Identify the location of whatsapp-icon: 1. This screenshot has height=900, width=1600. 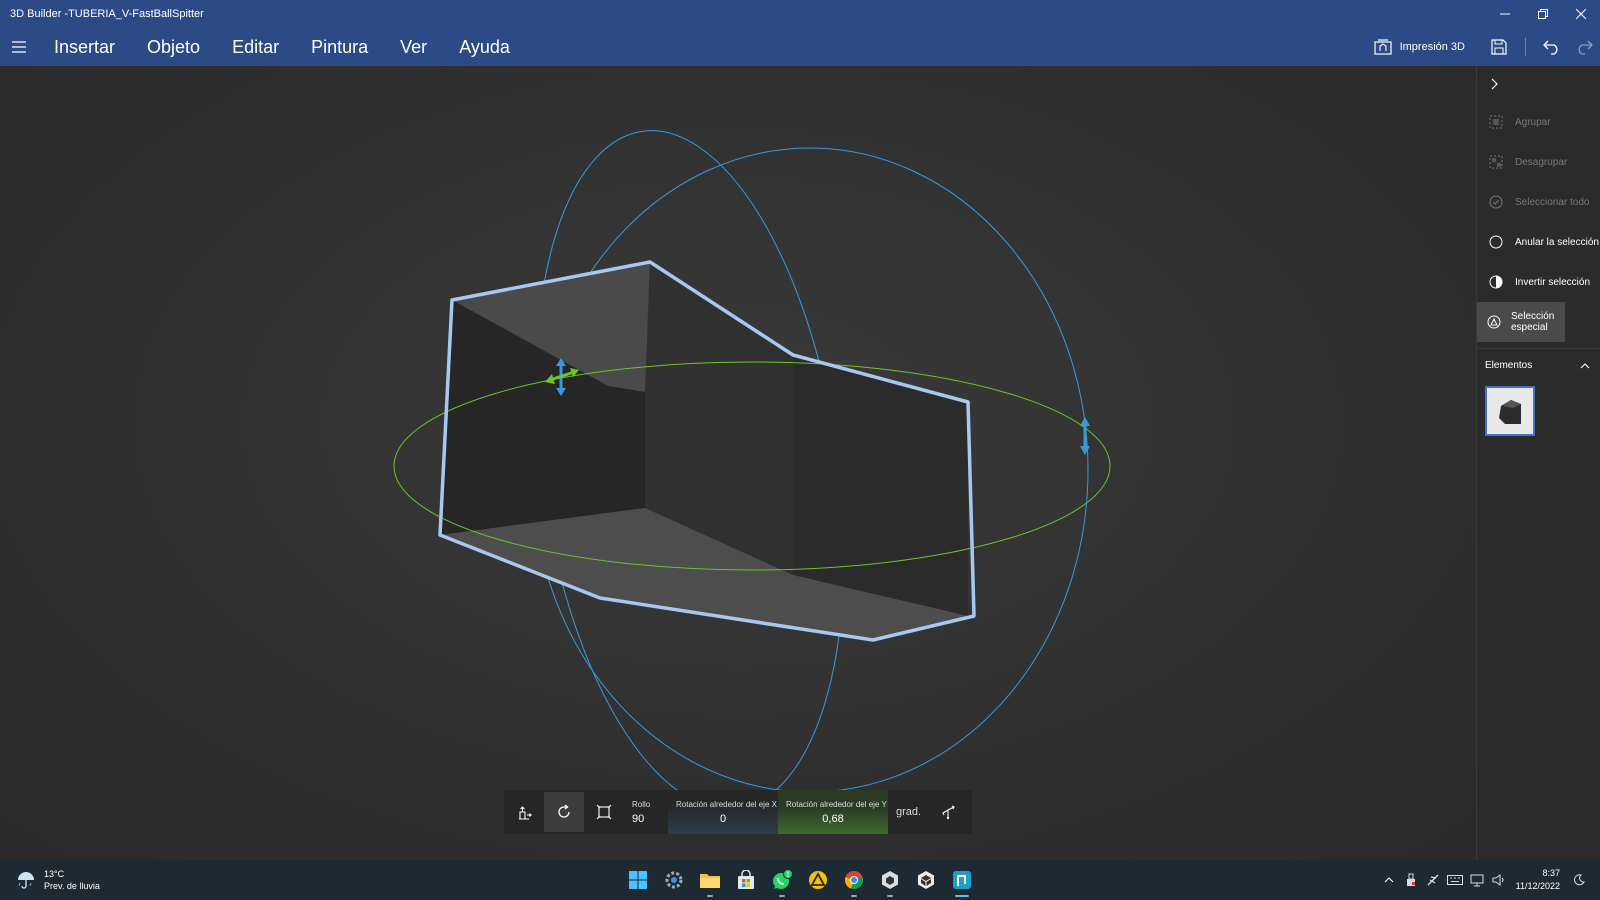
(783, 879).